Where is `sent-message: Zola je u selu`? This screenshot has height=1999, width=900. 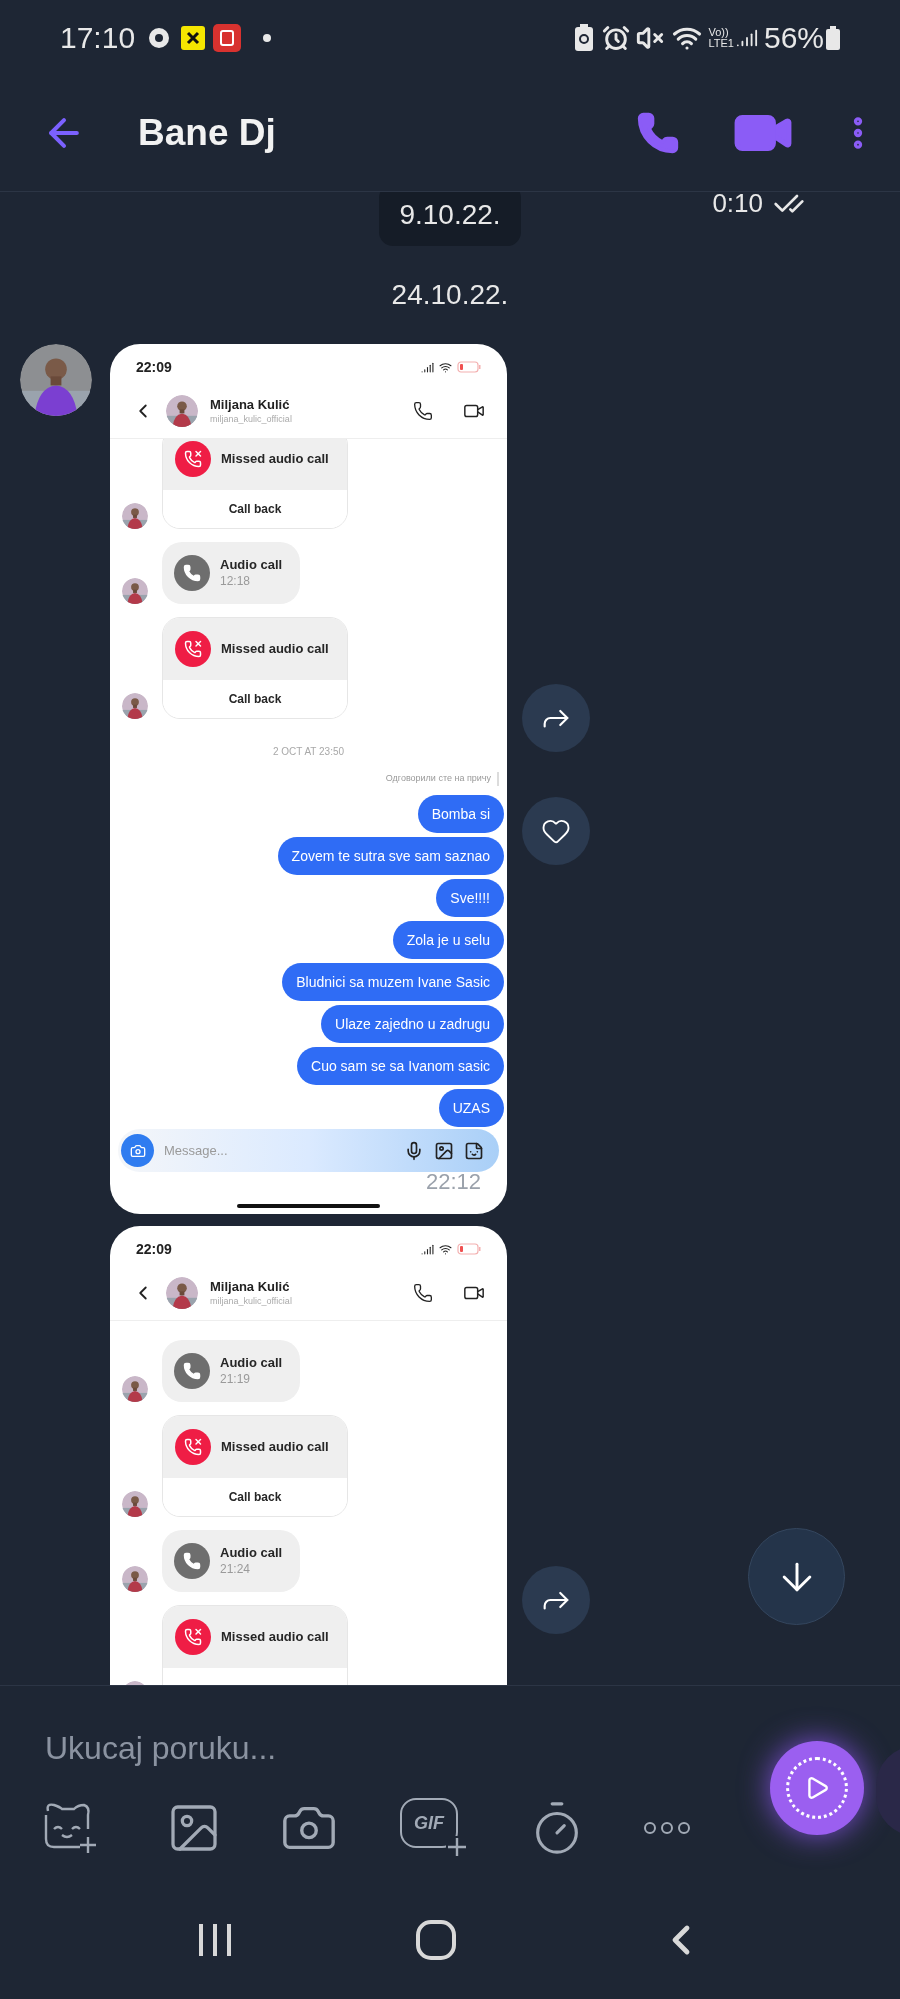
sent-message: Zola je u selu is located at coordinates (448, 940).